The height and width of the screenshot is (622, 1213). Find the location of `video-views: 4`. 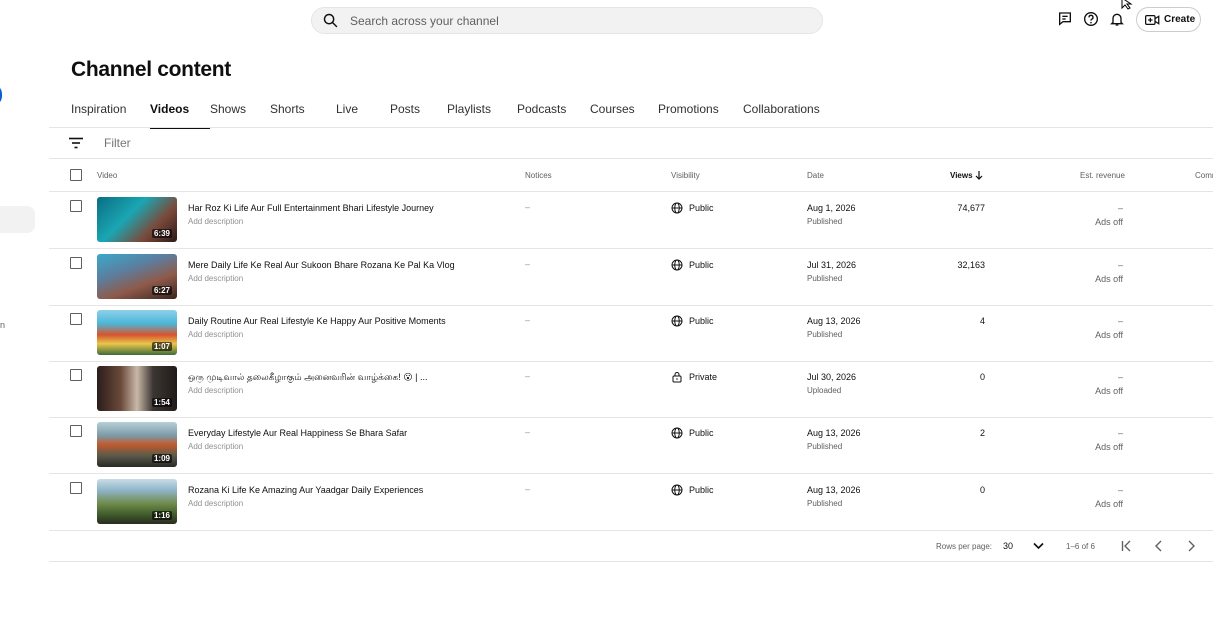

video-views: 4 is located at coordinates (982, 321).